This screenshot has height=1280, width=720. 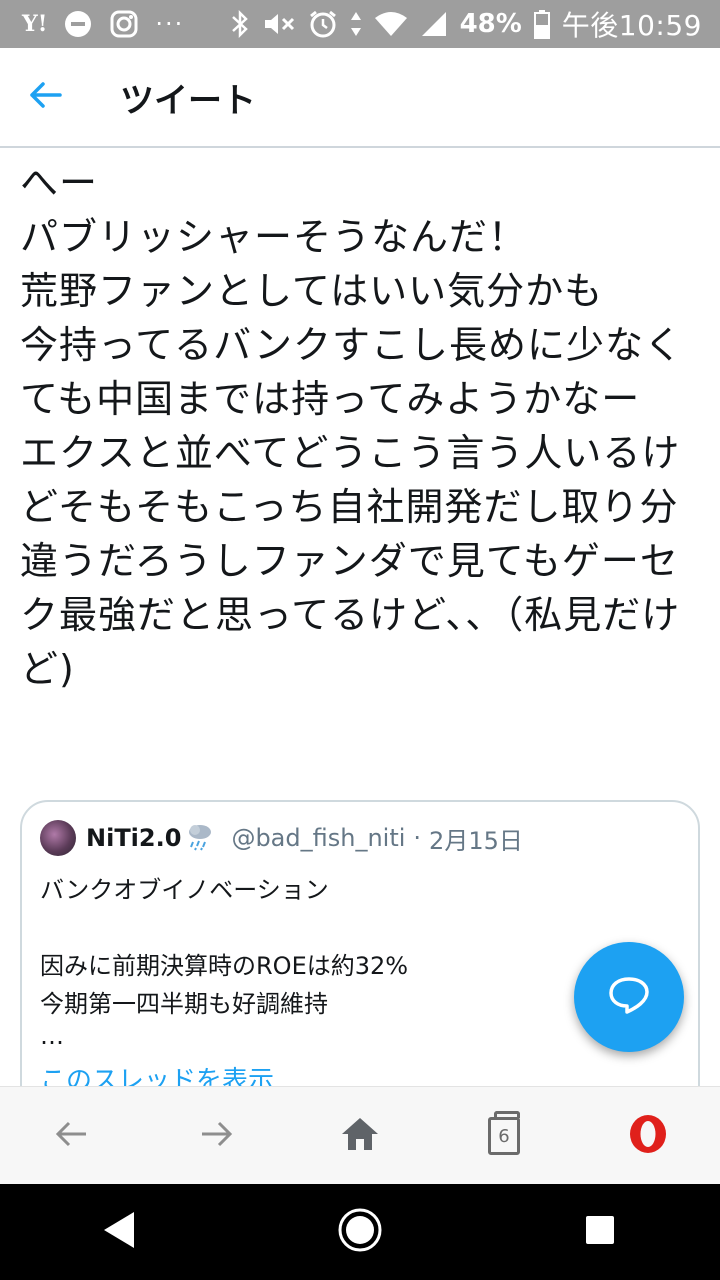 I want to click on reply-fab-button, so click(x=629, y=997).